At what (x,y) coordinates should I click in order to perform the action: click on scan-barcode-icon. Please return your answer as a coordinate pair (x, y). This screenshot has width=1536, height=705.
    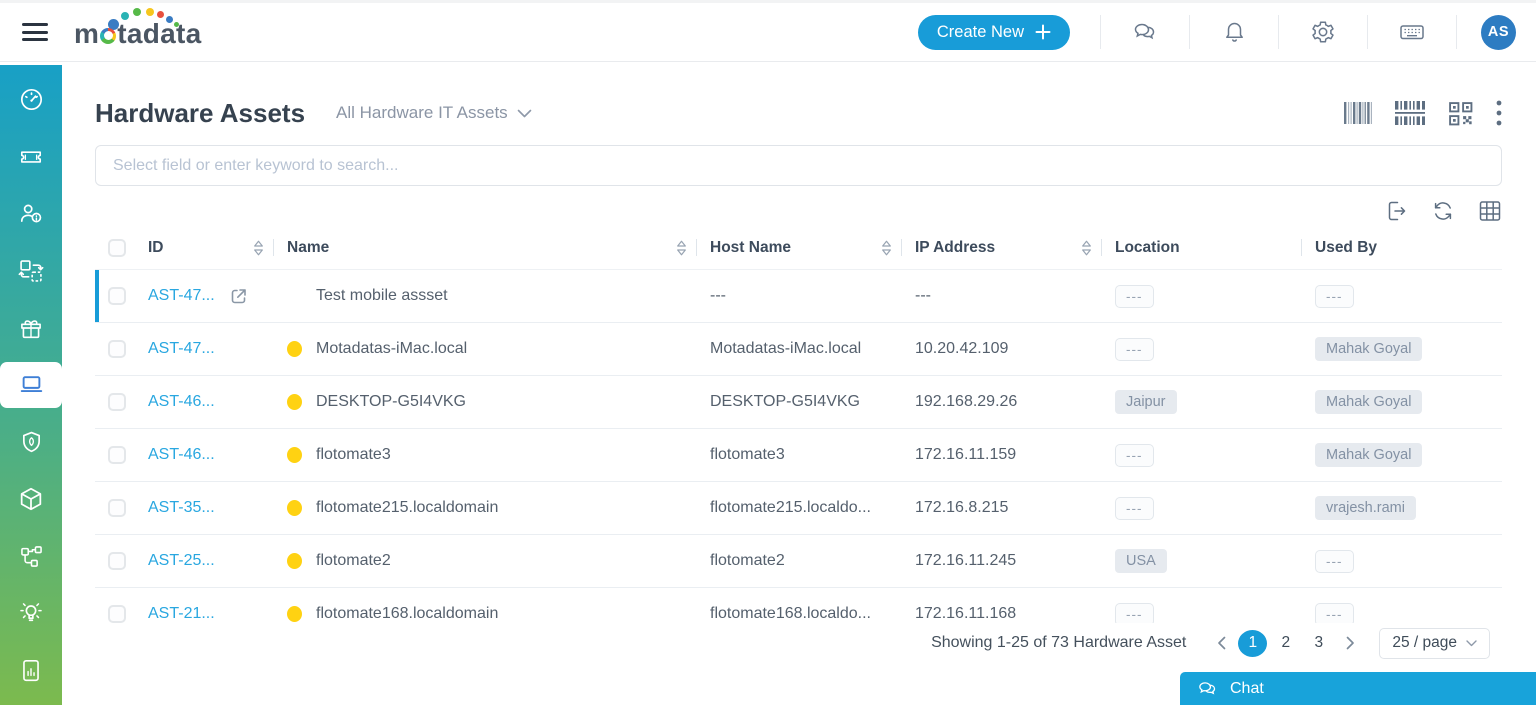
    Looking at the image, I should click on (1410, 113).